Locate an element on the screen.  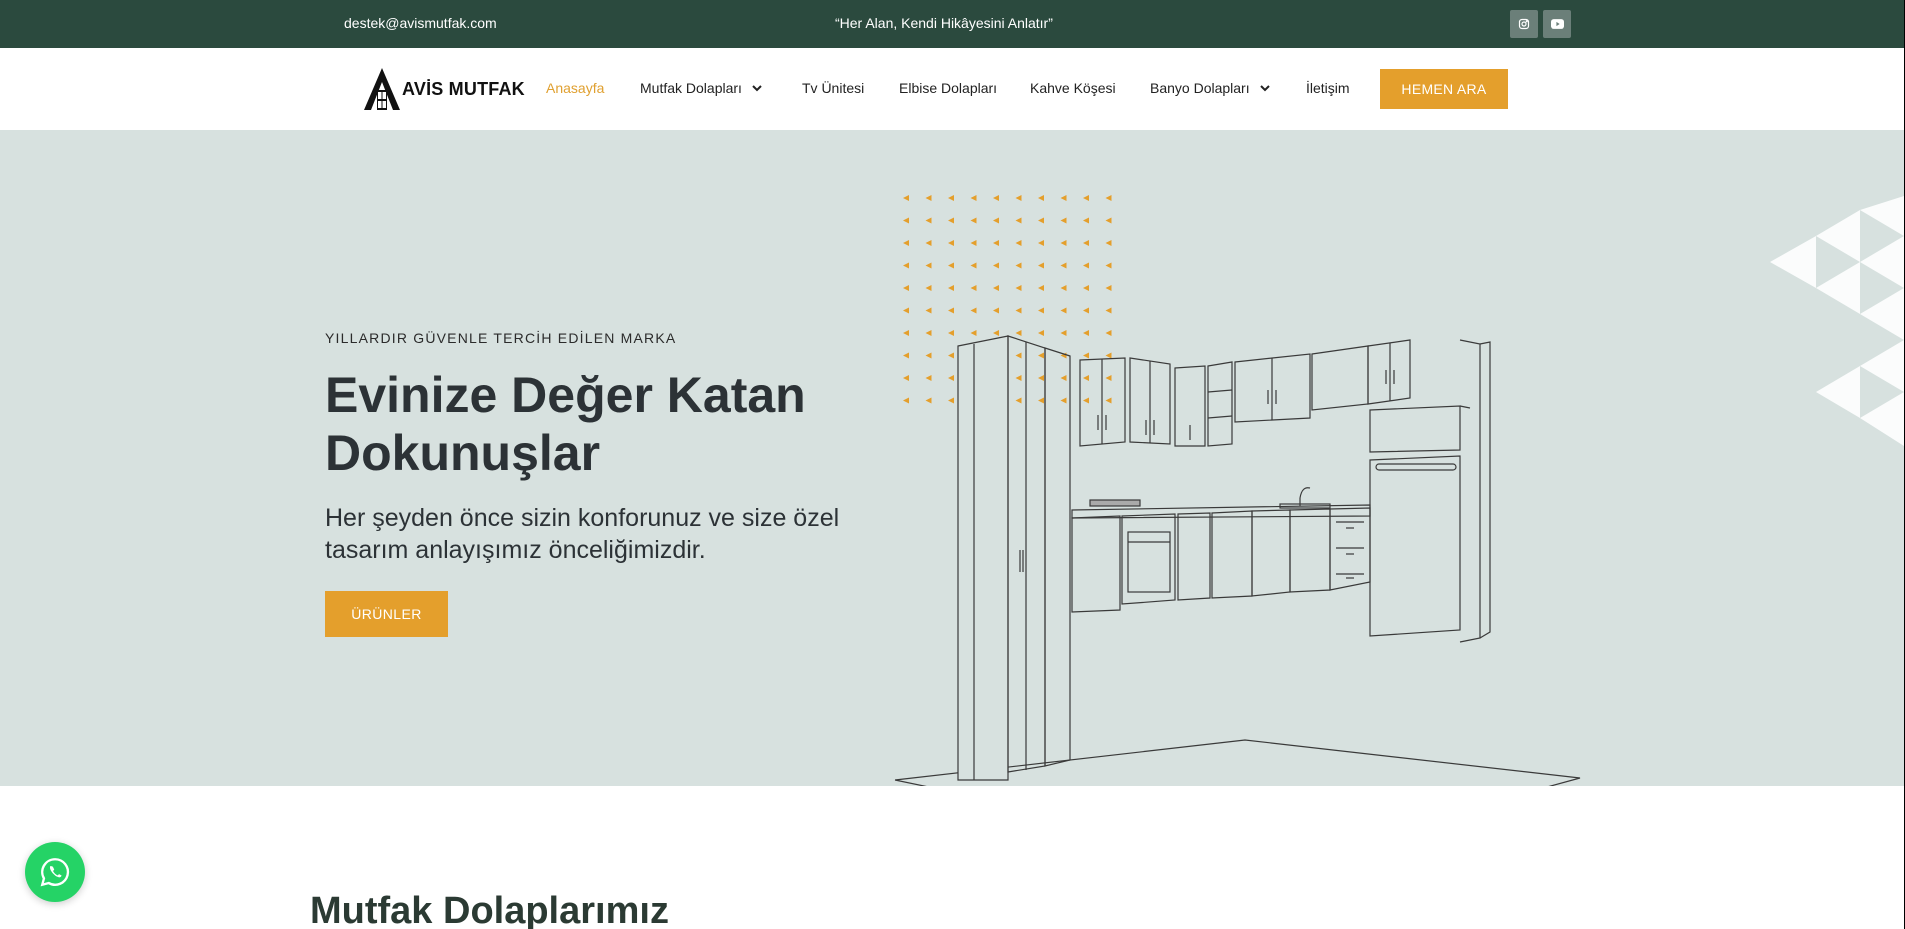
hero-eyebrow: YILLARDIR GÜVENLE TERCİH EDİLEN MARKA is located at coordinates (501, 338).